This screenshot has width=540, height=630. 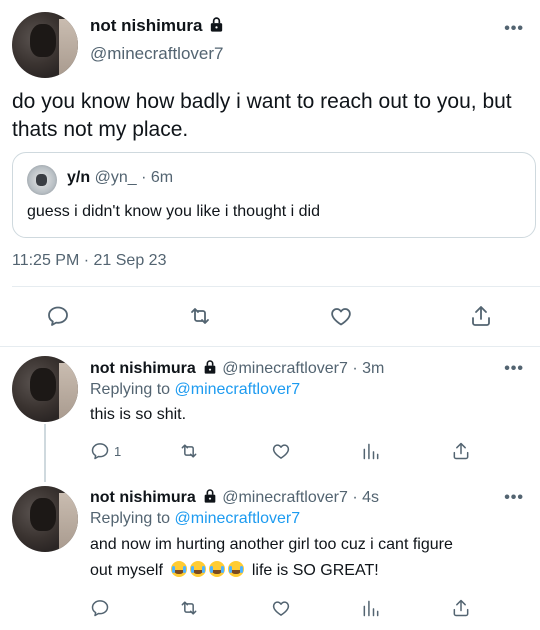 I want to click on reply-text-line: out myself life is SO GREAT!, so click(x=300, y=571).